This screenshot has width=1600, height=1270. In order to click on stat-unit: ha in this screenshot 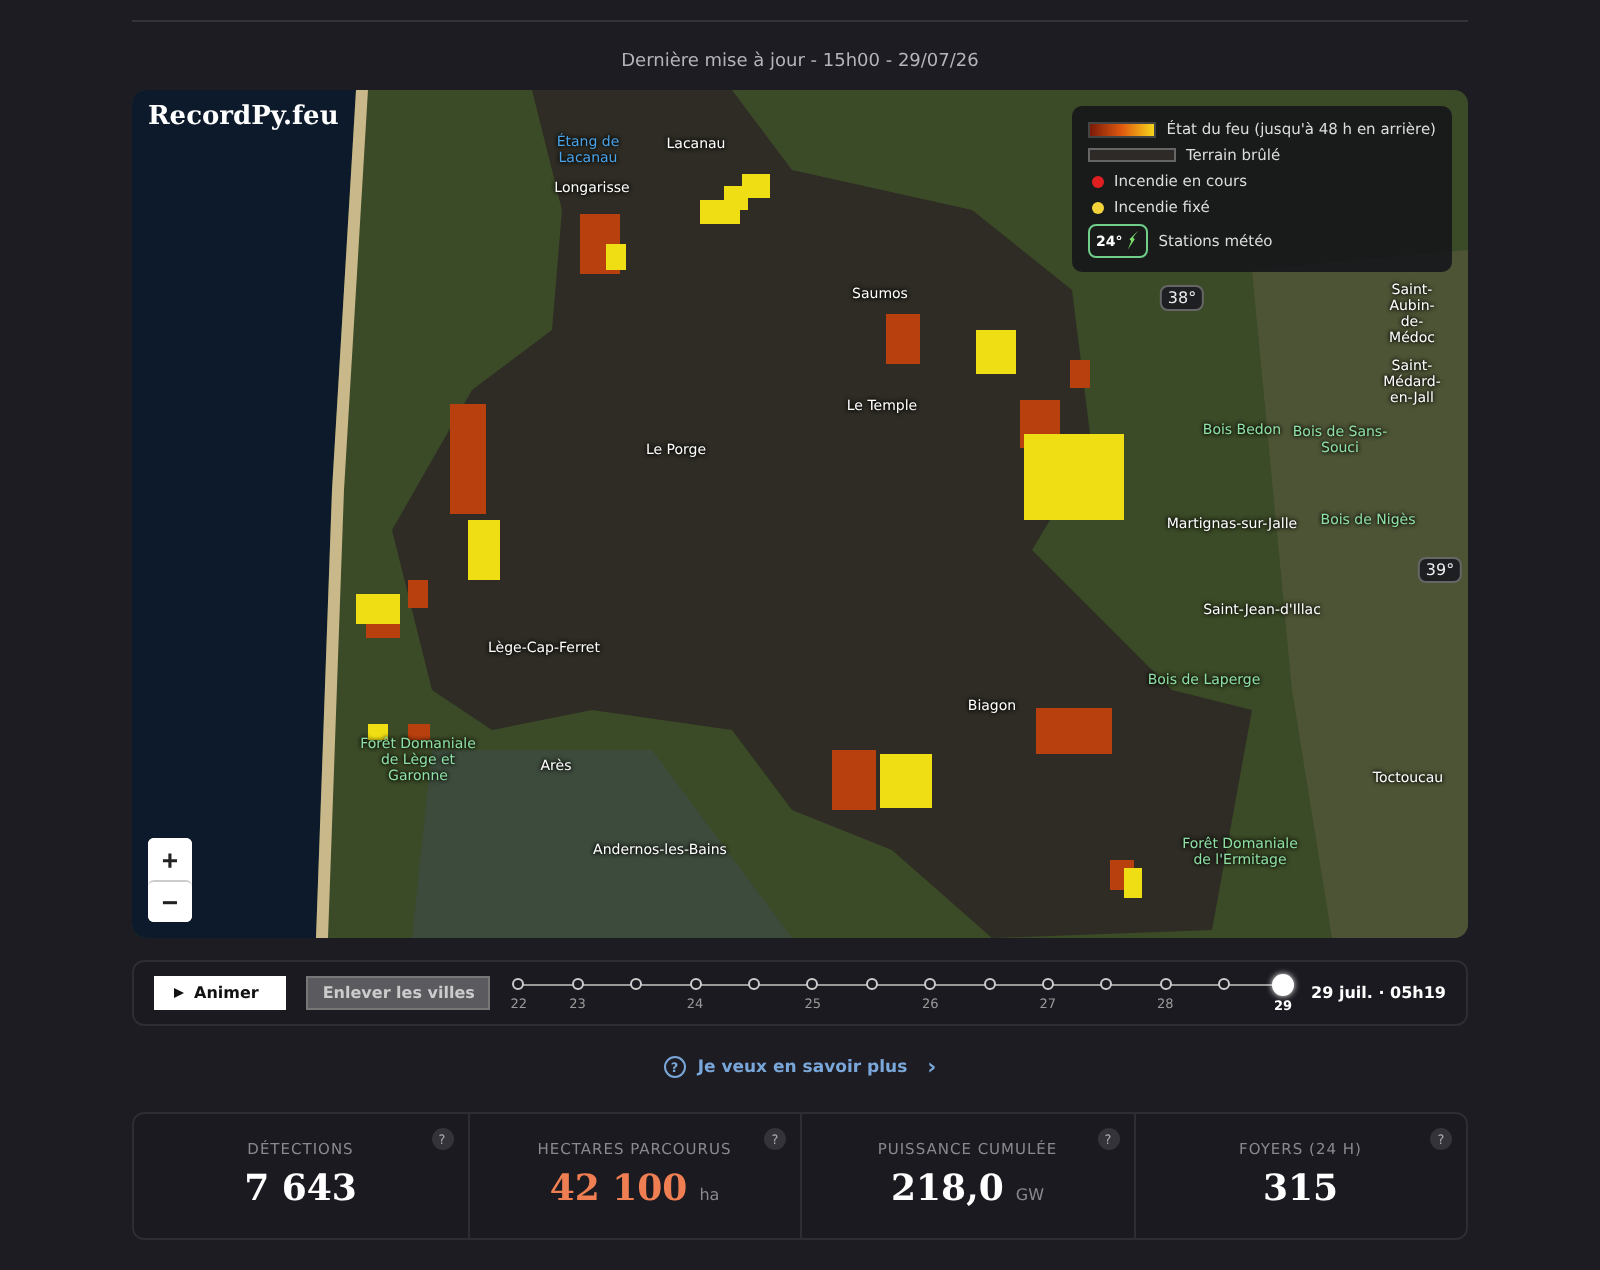, I will do `click(709, 1195)`.